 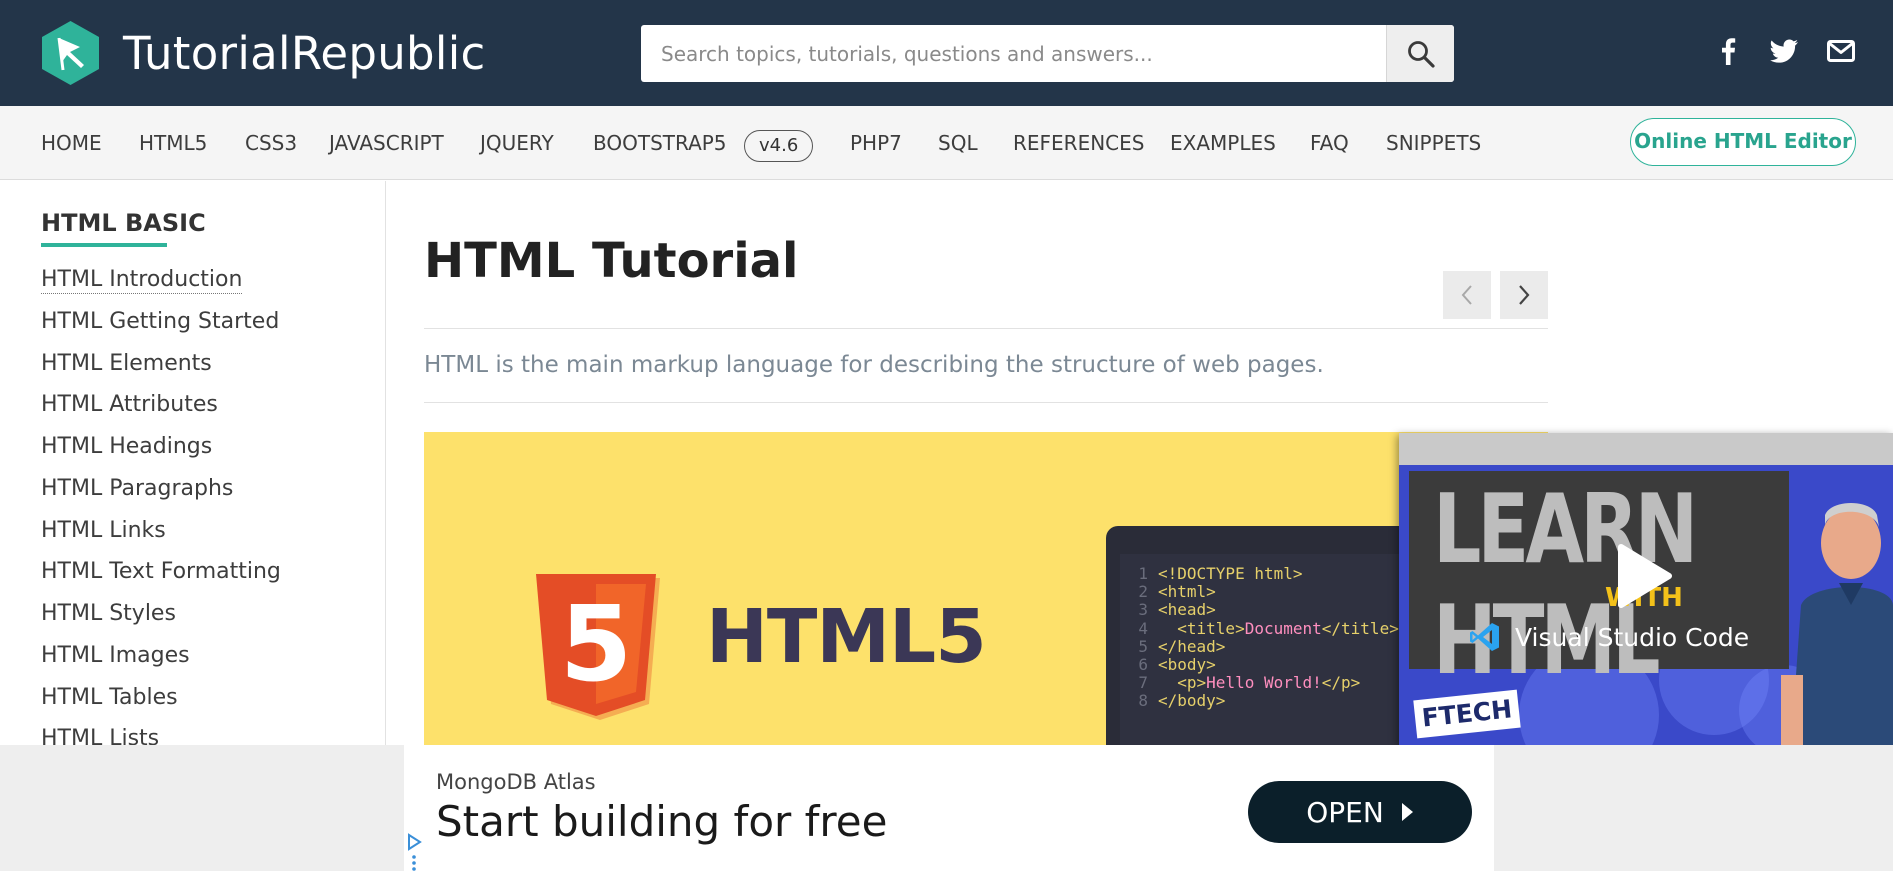 I want to click on code-tag: <title>, so click(x=1211, y=628).